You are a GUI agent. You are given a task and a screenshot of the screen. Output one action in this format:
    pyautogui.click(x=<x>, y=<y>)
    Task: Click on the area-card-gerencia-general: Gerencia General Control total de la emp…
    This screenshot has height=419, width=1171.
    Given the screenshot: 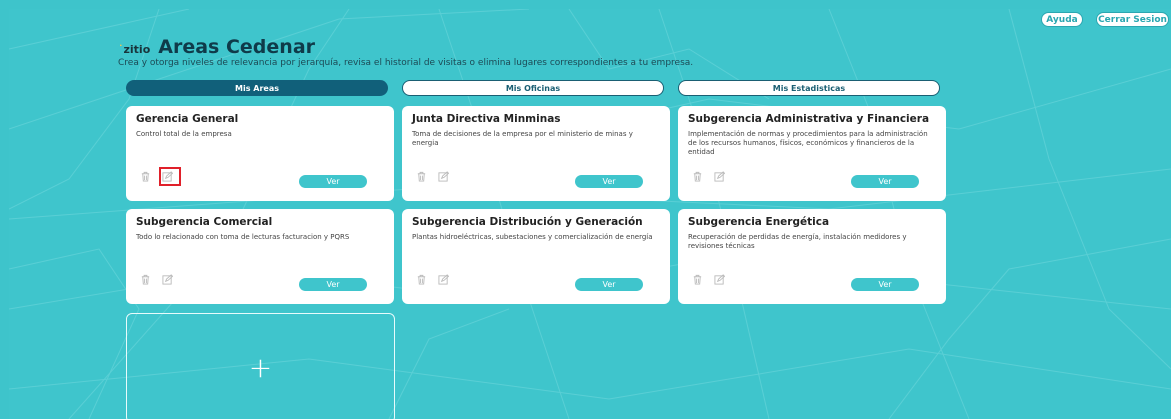 What is the action you would take?
    pyautogui.click(x=260, y=153)
    